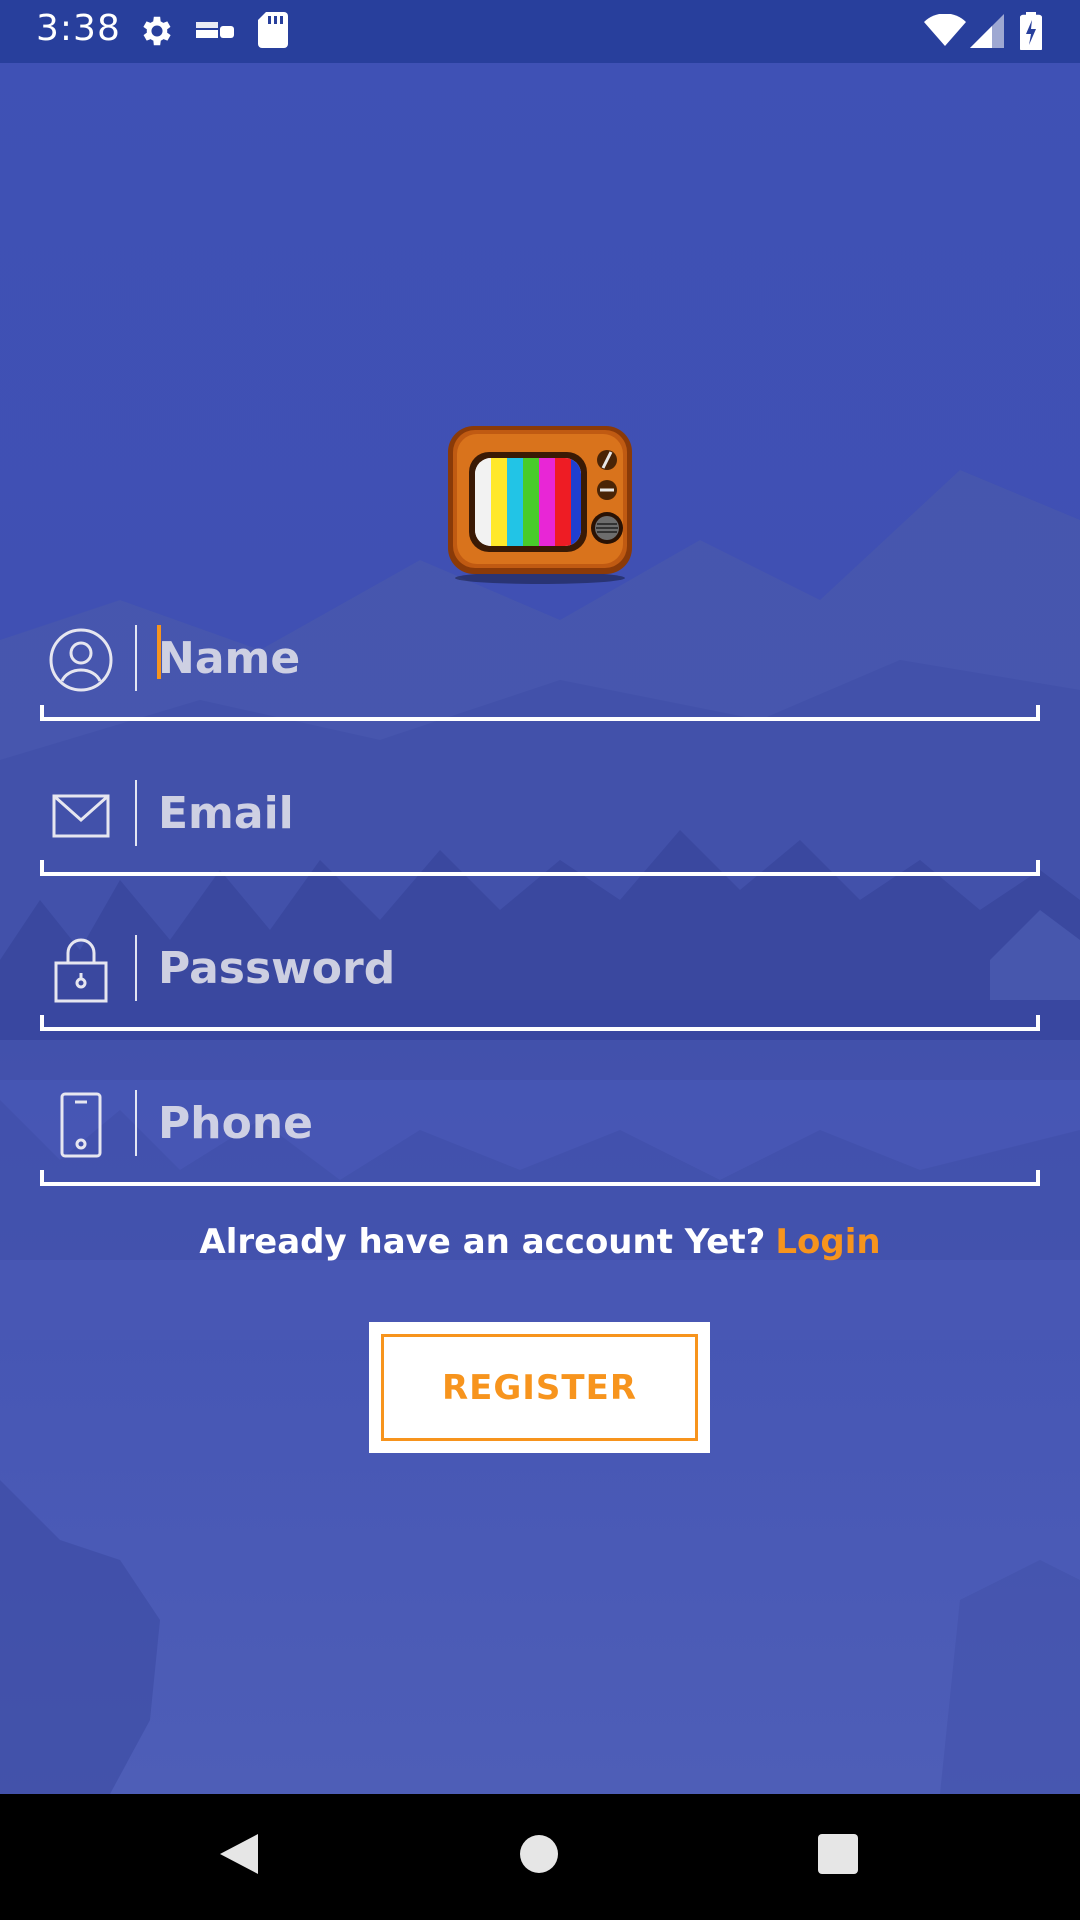  What do you see at coordinates (482, 1242) in the screenshot?
I see `login-prompt-text: Already have an account Yet?` at bounding box center [482, 1242].